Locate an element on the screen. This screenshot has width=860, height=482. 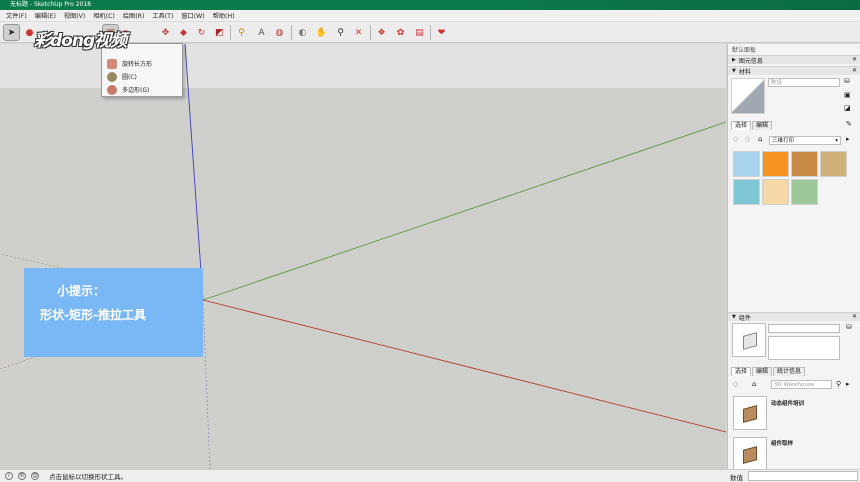
paint-icon: ◪ is located at coordinates (847, 108).